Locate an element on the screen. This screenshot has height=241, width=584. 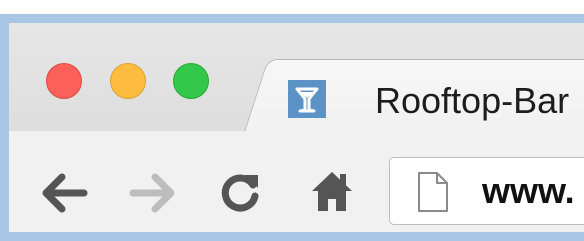
url-text: www. is located at coordinates (528, 190).